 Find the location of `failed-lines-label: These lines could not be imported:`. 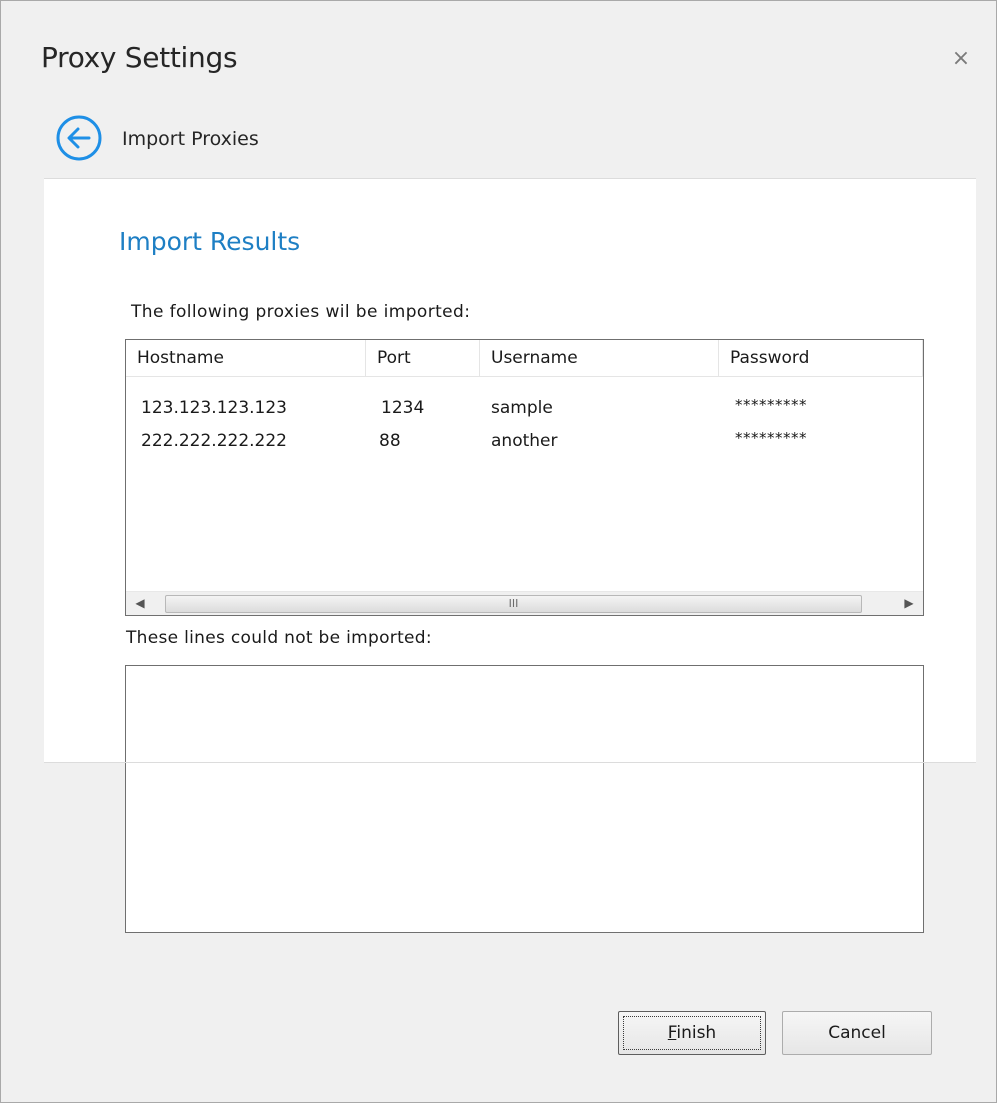

failed-lines-label: These lines could not be imported: is located at coordinates (279, 638).